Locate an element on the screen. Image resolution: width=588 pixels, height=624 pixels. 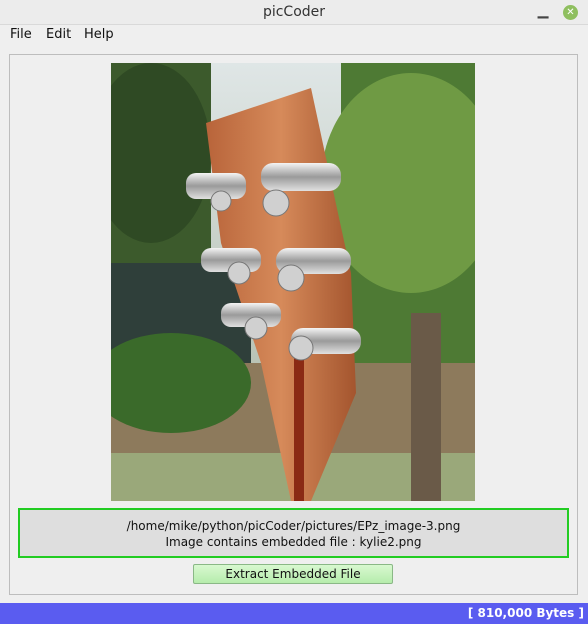
menu-bar: File Edit Help is located at coordinates (294, 35).